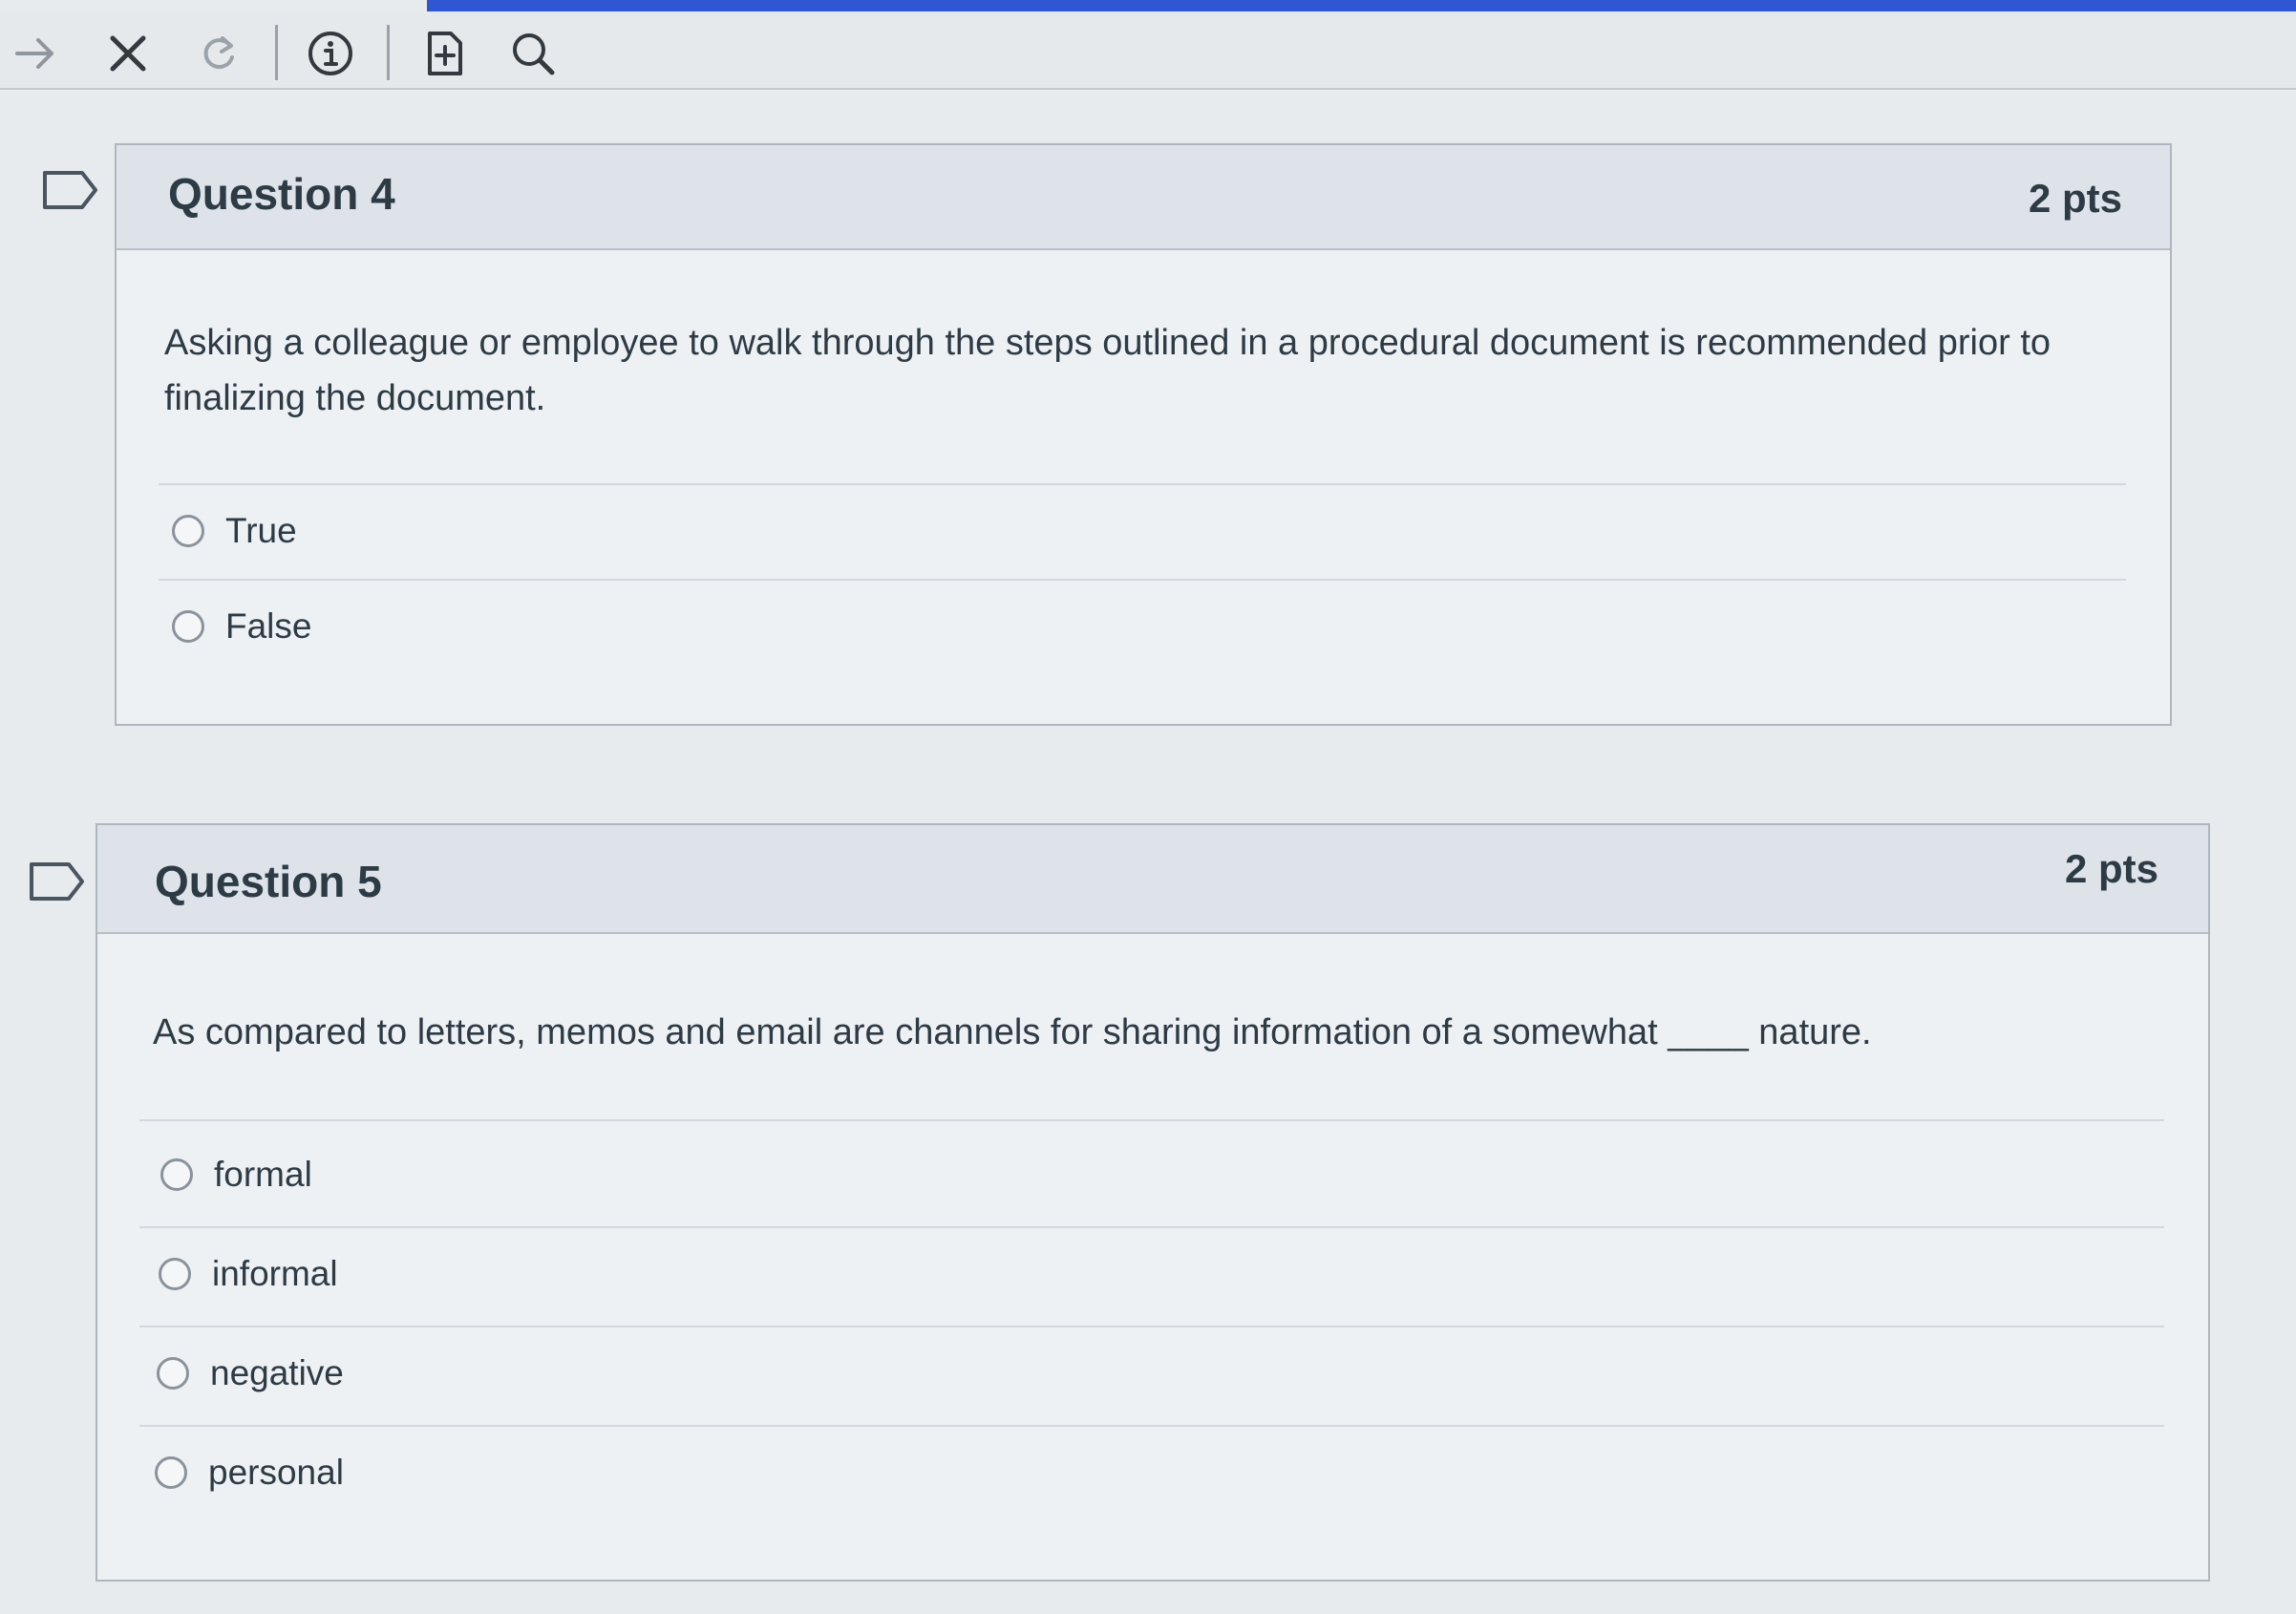 Image resolution: width=2296 pixels, height=1614 pixels. What do you see at coordinates (261, 530) in the screenshot?
I see `answer-label: True` at bounding box center [261, 530].